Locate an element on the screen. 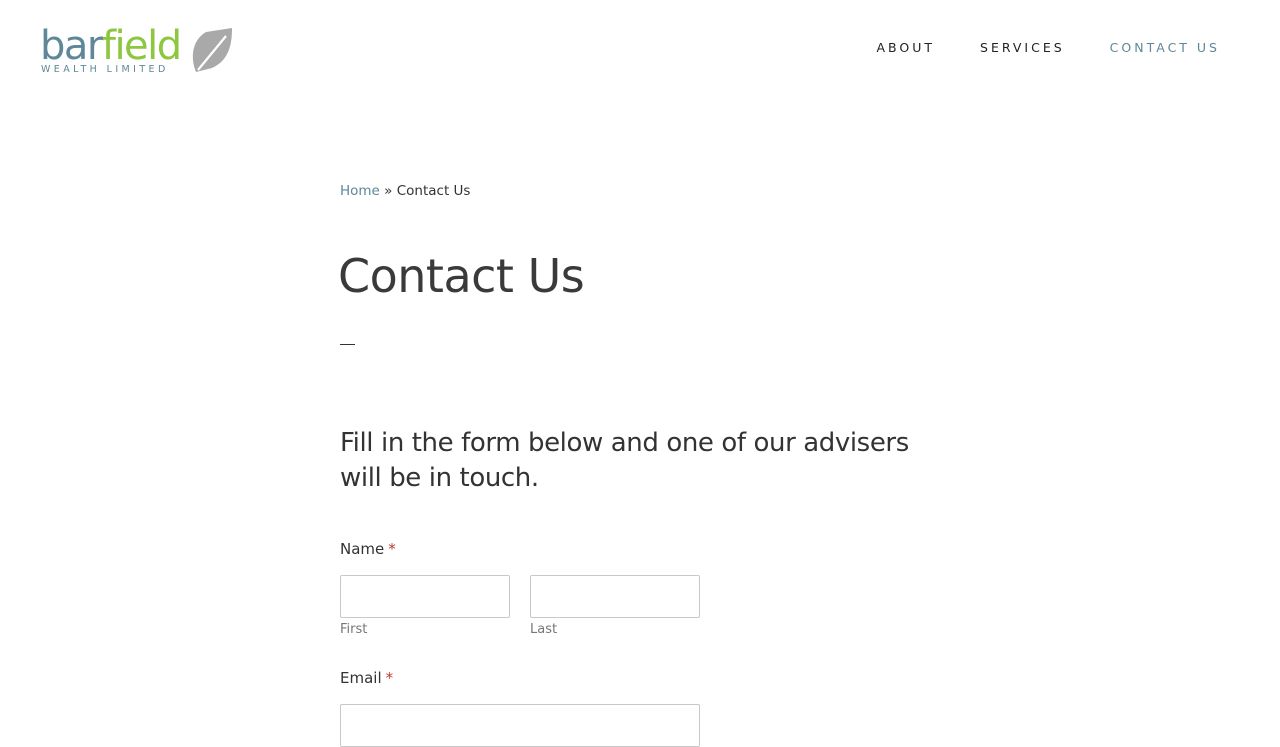 The height and width of the screenshot is (747, 1280). breadcrumb: Home » Contact Us is located at coordinates (405, 191).